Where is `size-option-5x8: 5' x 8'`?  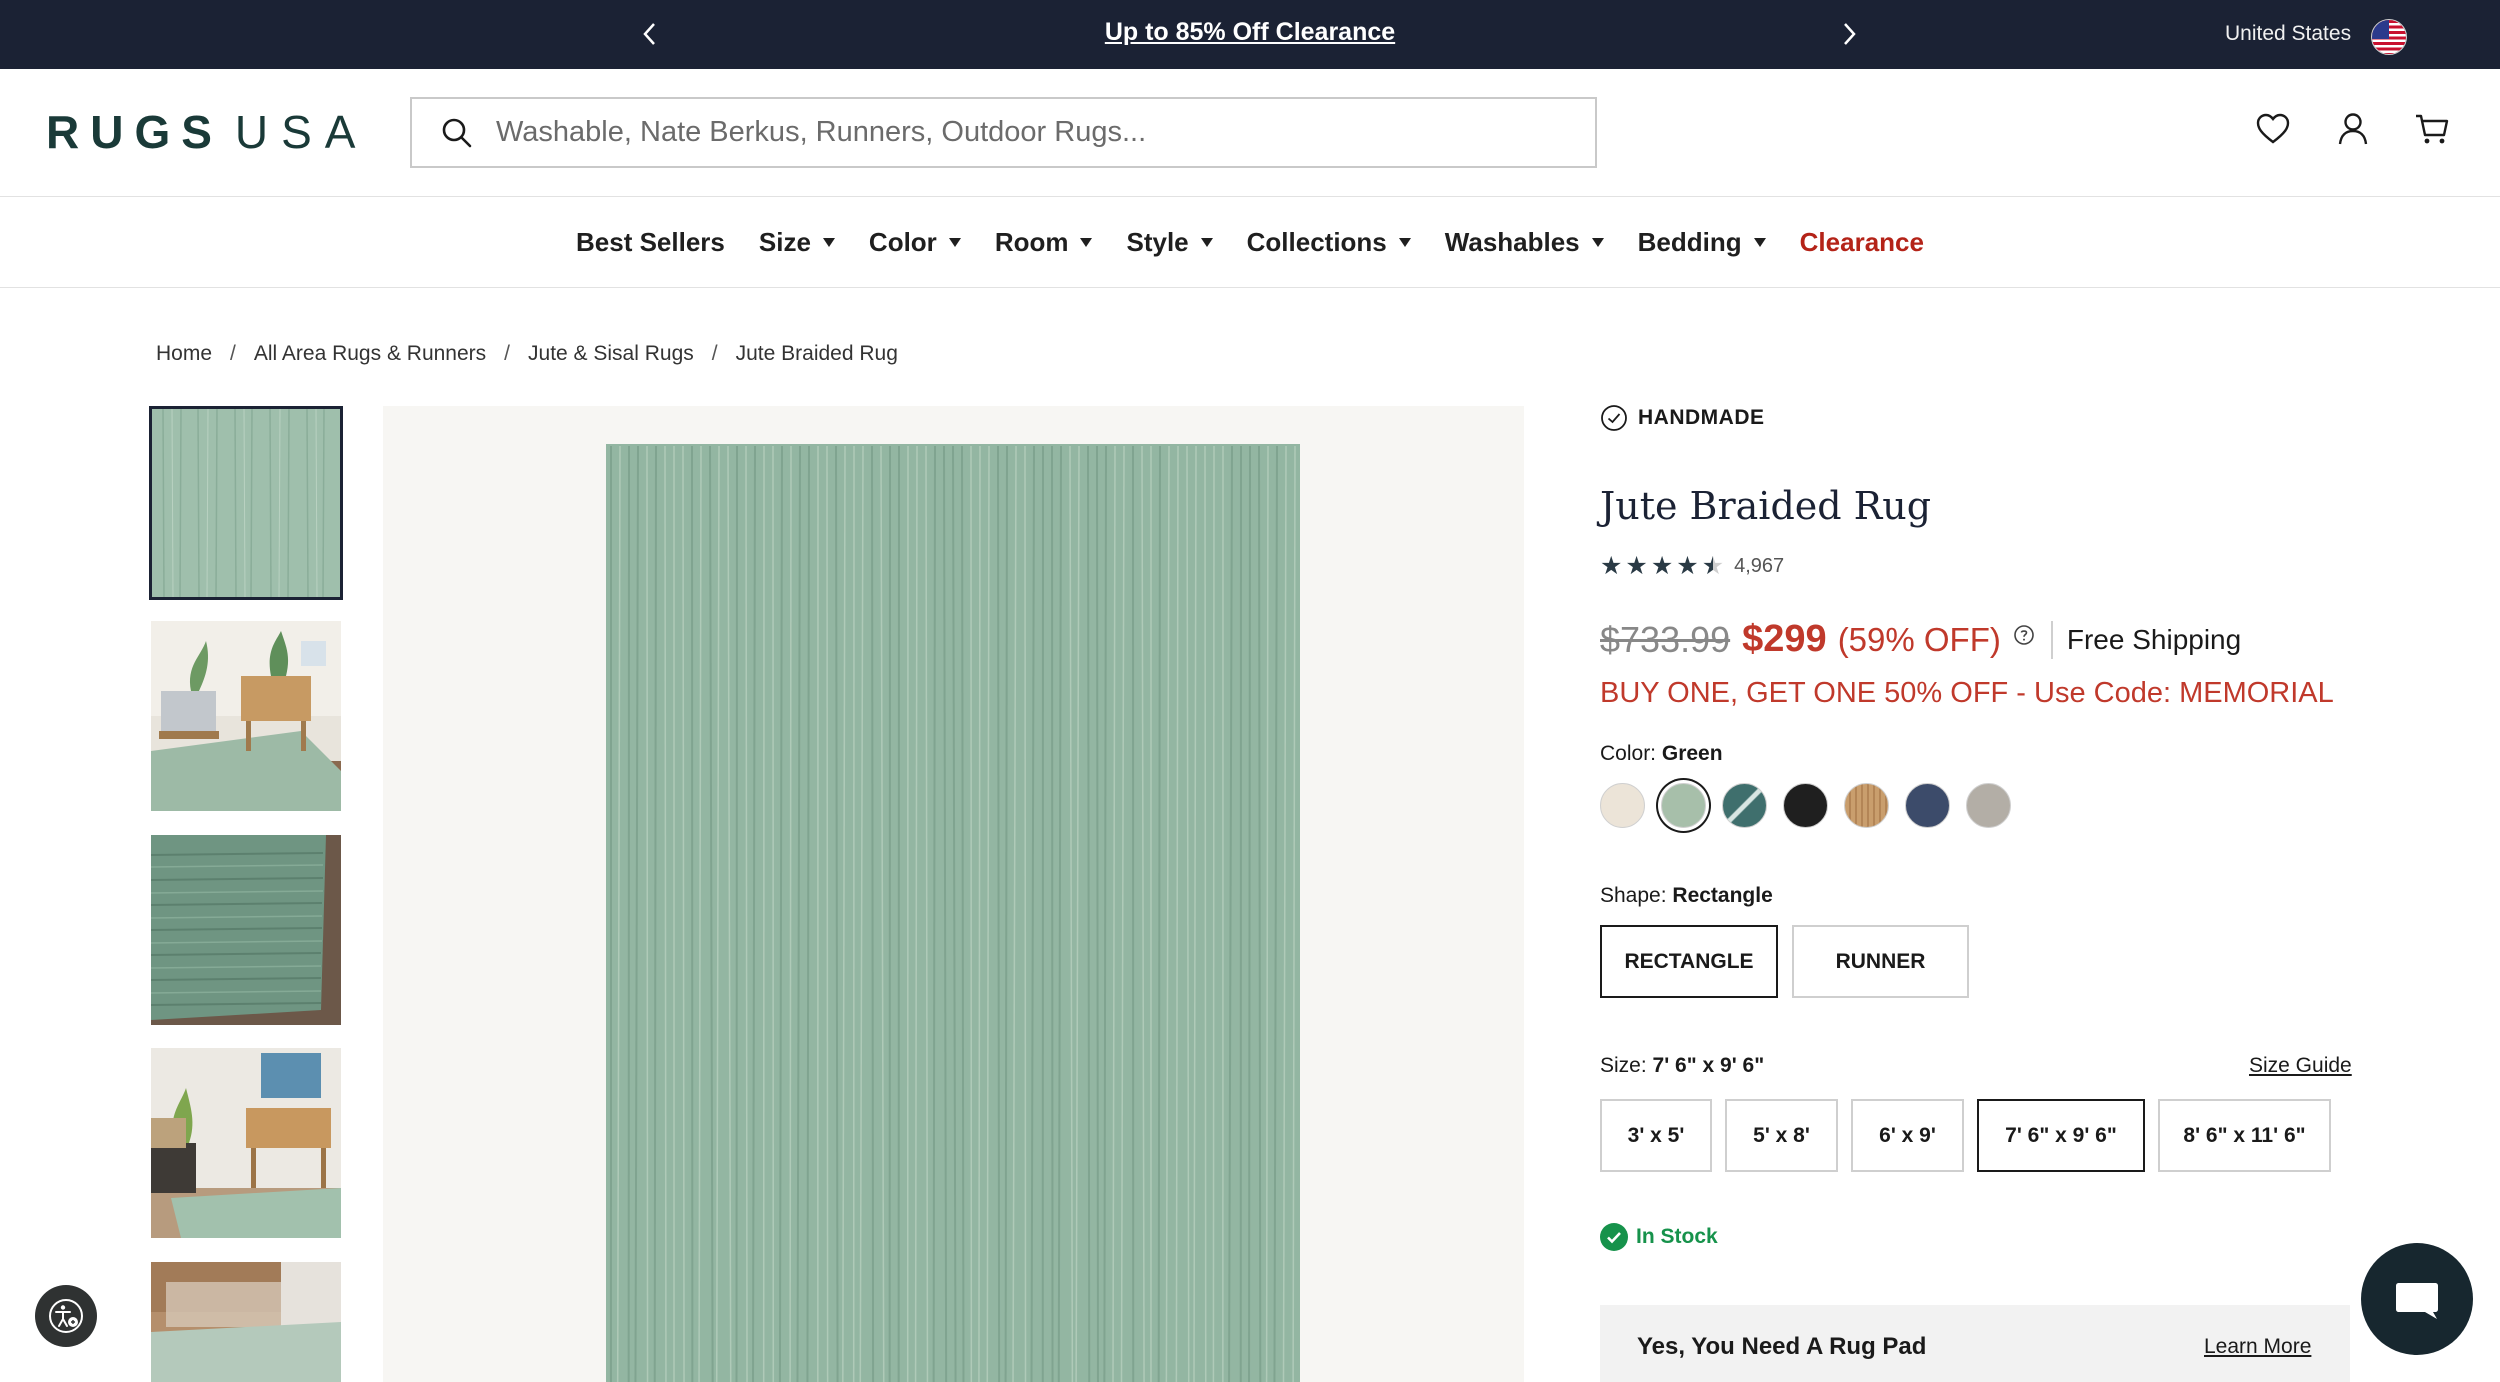
size-option-5x8: 5' x 8' is located at coordinates (1781, 1135).